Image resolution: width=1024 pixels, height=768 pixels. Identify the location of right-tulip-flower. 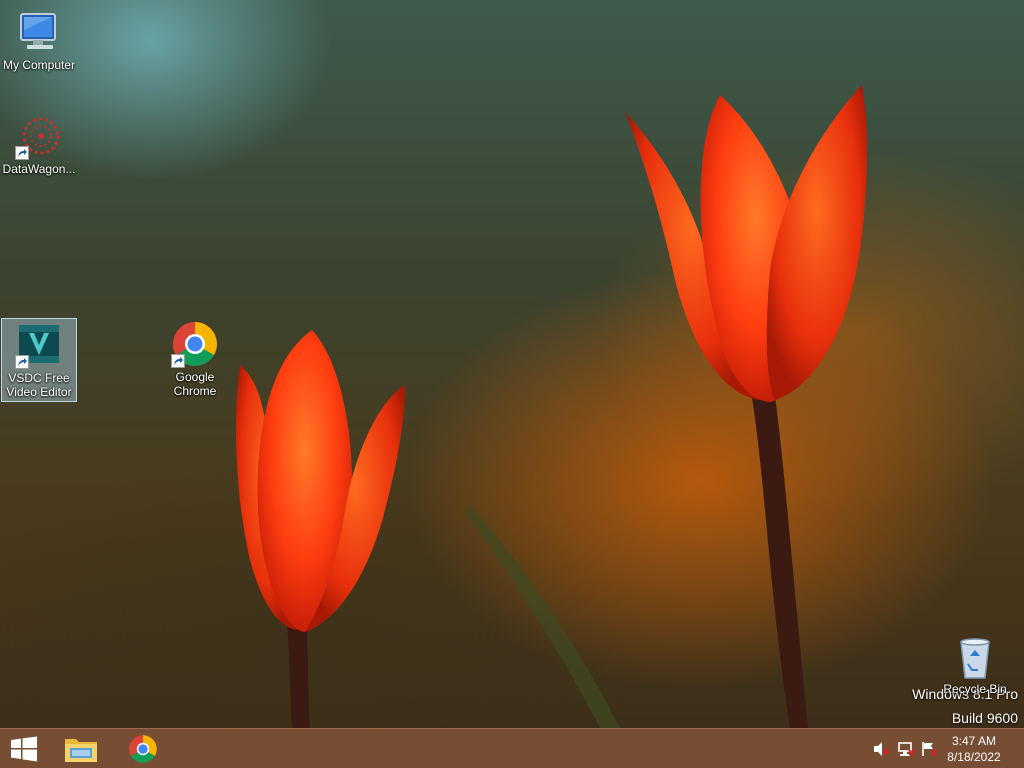
(746, 243).